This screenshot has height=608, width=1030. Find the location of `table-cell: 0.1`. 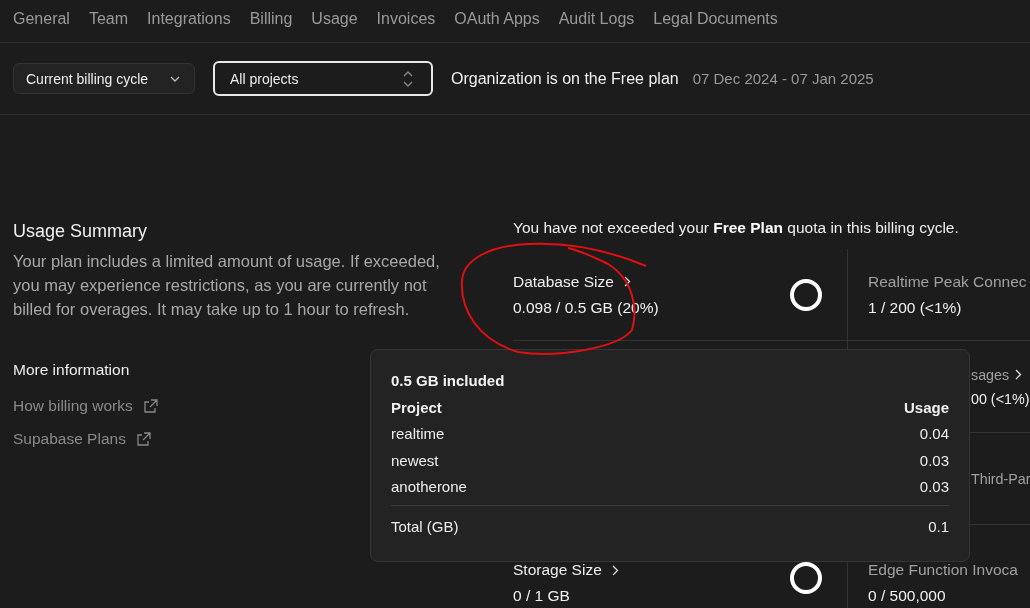

table-cell: 0.1 is located at coordinates (938, 526).